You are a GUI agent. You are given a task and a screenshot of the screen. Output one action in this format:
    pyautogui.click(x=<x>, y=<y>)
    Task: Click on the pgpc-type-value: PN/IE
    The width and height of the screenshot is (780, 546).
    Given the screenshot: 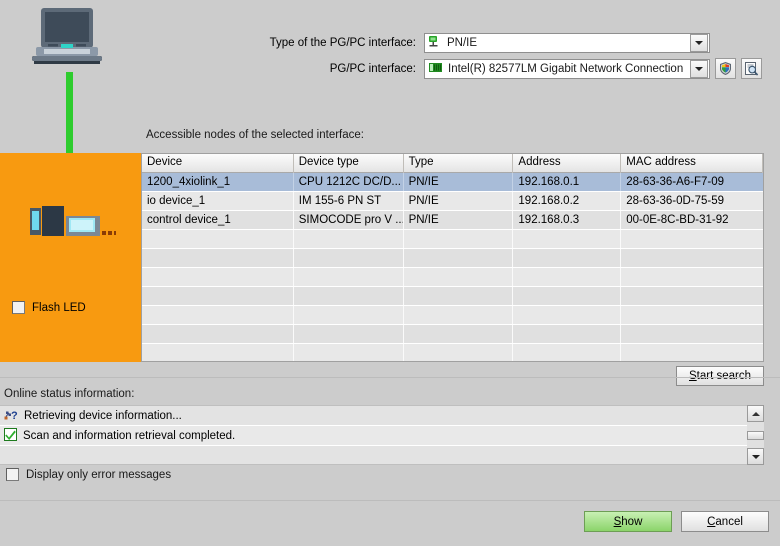 What is the action you would take?
    pyautogui.click(x=462, y=43)
    